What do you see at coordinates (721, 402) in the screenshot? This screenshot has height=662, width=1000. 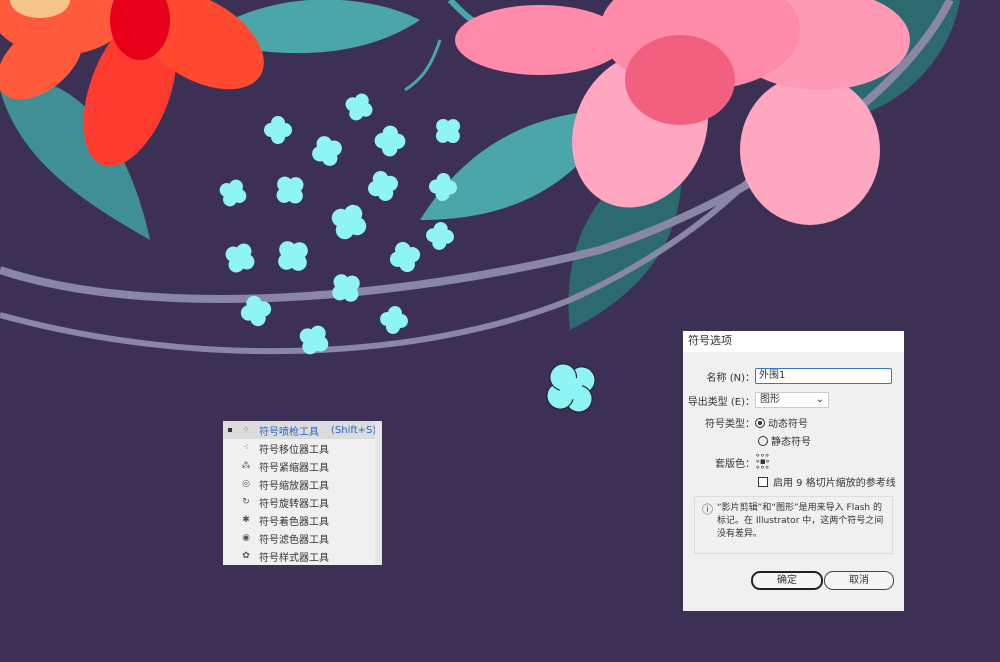 I see `export-type-label: 导出类型 (E)：` at bounding box center [721, 402].